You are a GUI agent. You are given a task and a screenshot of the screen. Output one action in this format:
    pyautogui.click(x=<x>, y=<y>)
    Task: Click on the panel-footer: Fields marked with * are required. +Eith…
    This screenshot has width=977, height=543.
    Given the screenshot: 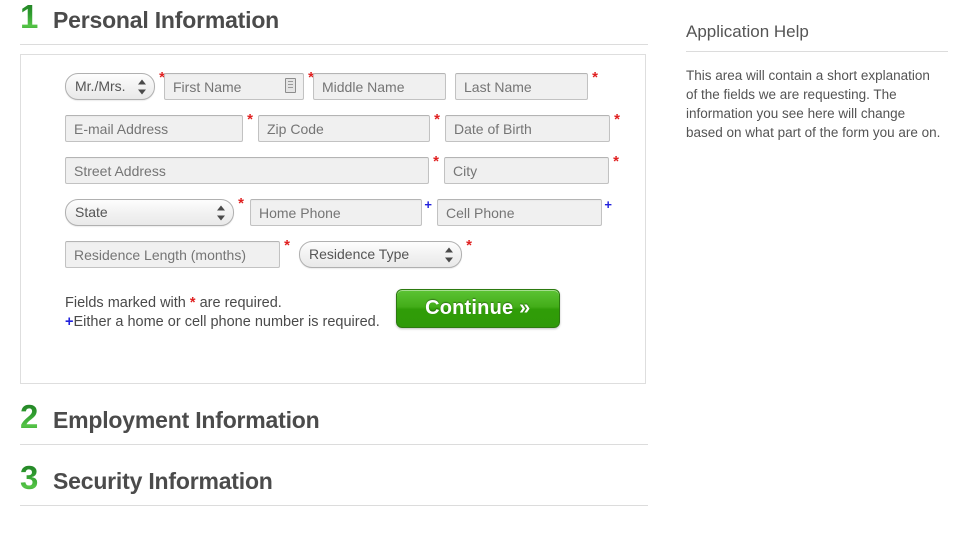 What is the action you would take?
    pyautogui.click(x=333, y=307)
    